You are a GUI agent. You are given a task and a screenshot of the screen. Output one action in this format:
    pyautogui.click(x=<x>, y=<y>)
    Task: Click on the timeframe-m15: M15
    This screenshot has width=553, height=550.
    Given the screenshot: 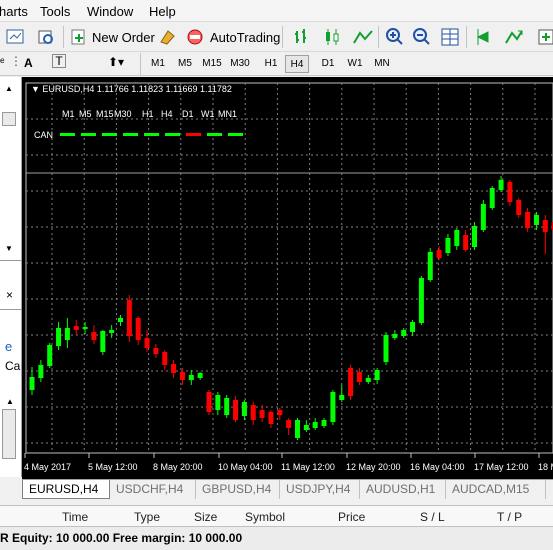 What is the action you would take?
    pyautogui.click(x=212, y=64)
    